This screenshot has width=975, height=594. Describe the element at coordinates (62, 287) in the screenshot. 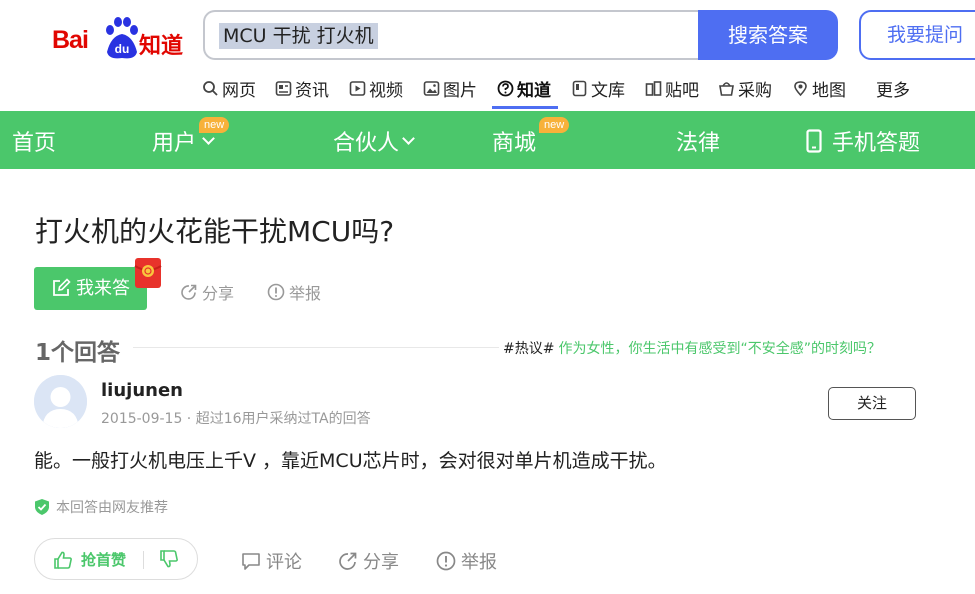

I see `edit-icon` at that location.